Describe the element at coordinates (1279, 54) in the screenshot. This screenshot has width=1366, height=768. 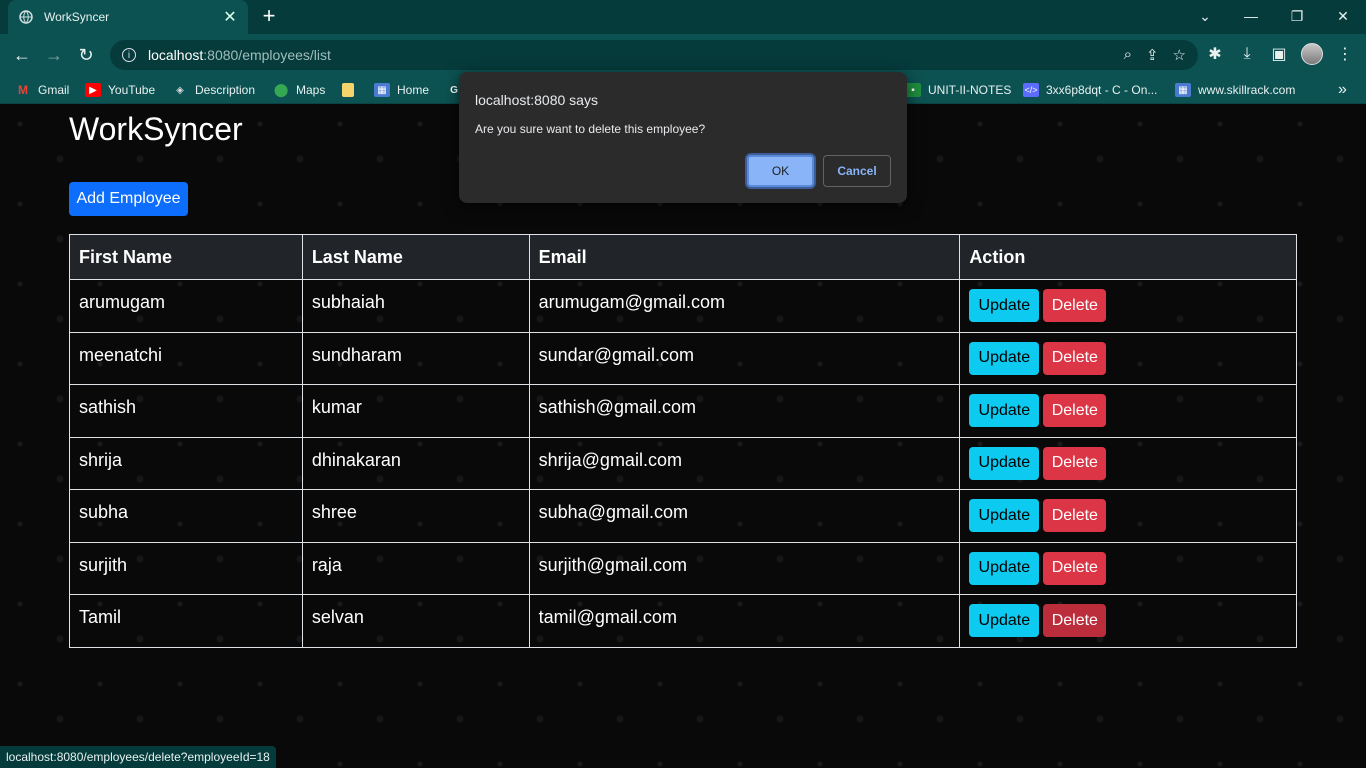
I see `side-panel-icon: ▣` at that location.